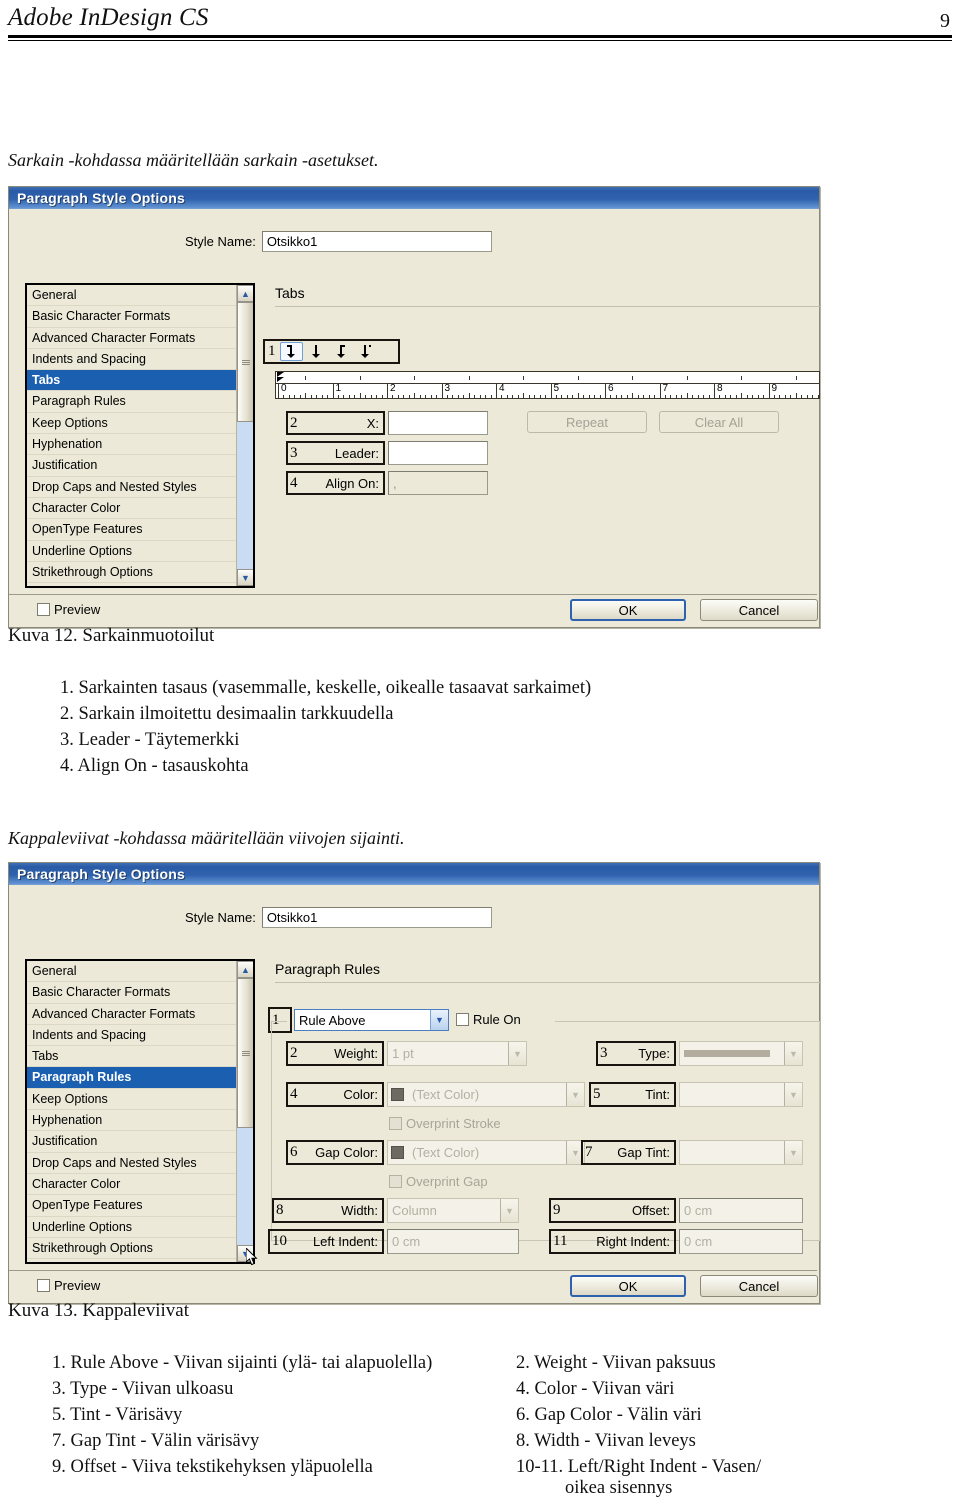 The image size is (960, 1509). What do you see at coordinates (245, 362) in the screenshot?
I see `scrollbar-thumb` at bounding box center [245, 362].